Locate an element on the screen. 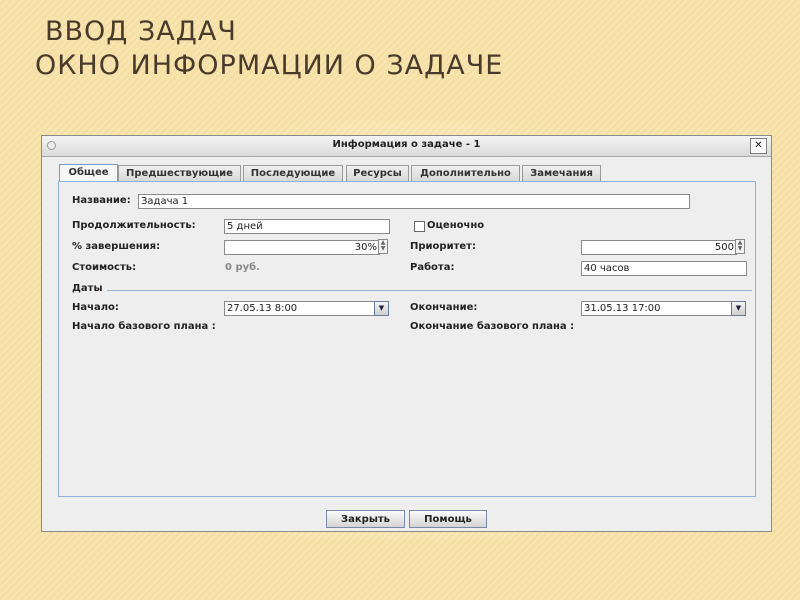 This screenshot has height=600, width=800. close-icon: ✕ is located at coordinates (758, 146).